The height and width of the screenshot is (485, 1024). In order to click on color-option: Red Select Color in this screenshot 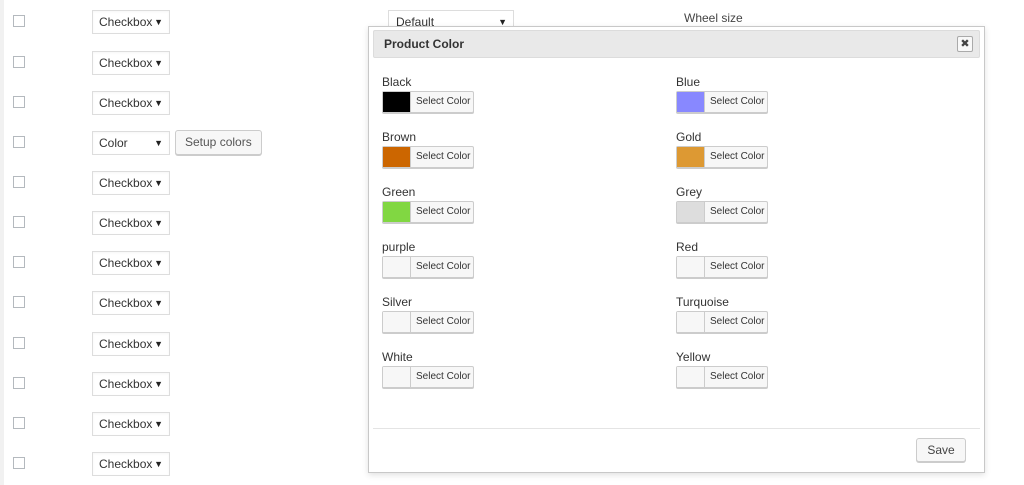, I will do `click(736, 260)`.